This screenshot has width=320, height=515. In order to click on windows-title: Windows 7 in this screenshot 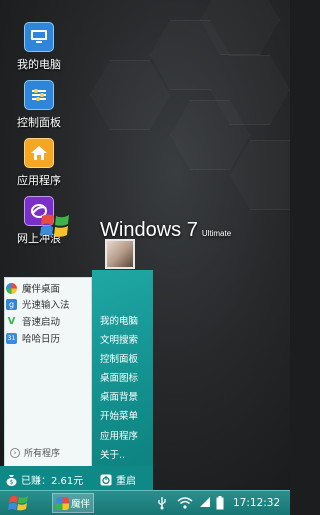, I will do `click(149, 230)`.